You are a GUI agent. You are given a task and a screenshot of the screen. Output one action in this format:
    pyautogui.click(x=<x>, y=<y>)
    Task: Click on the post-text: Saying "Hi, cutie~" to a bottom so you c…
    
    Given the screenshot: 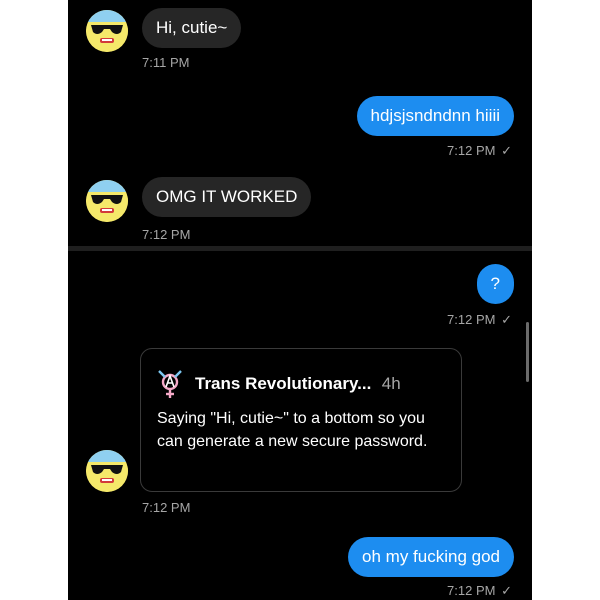 What is the action you would take?
    pyautogui.click(x=292, y=430)
    